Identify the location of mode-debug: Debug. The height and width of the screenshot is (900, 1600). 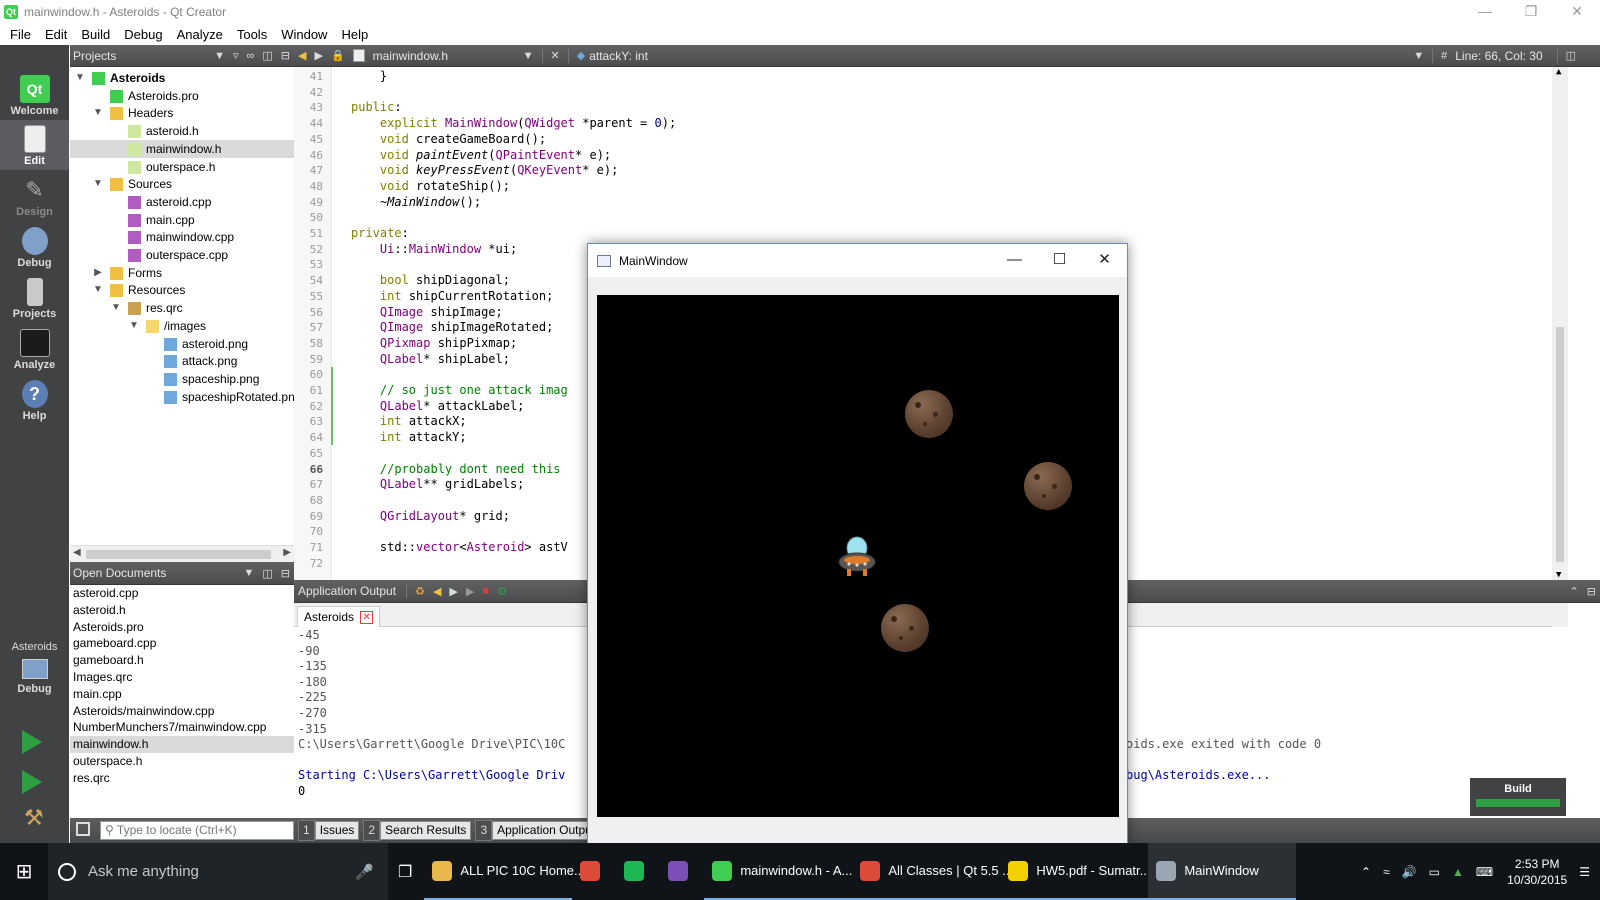
(34, 247).